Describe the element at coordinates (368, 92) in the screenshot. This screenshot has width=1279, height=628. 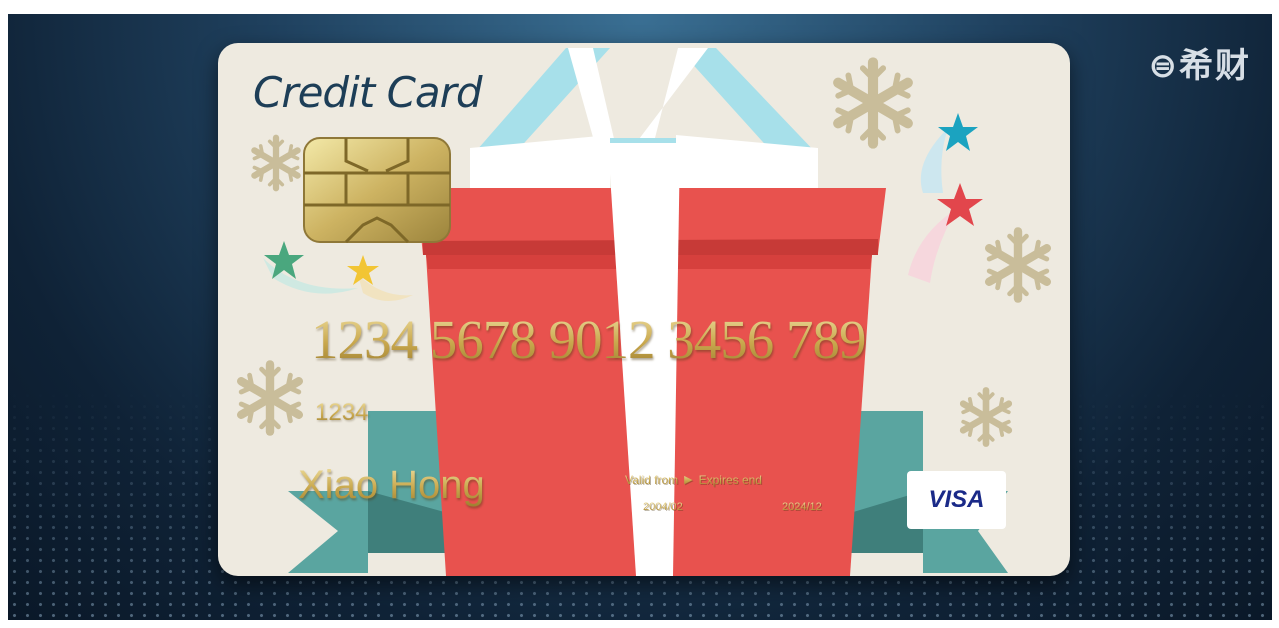
I see `card-title: Credit Card` at that location.